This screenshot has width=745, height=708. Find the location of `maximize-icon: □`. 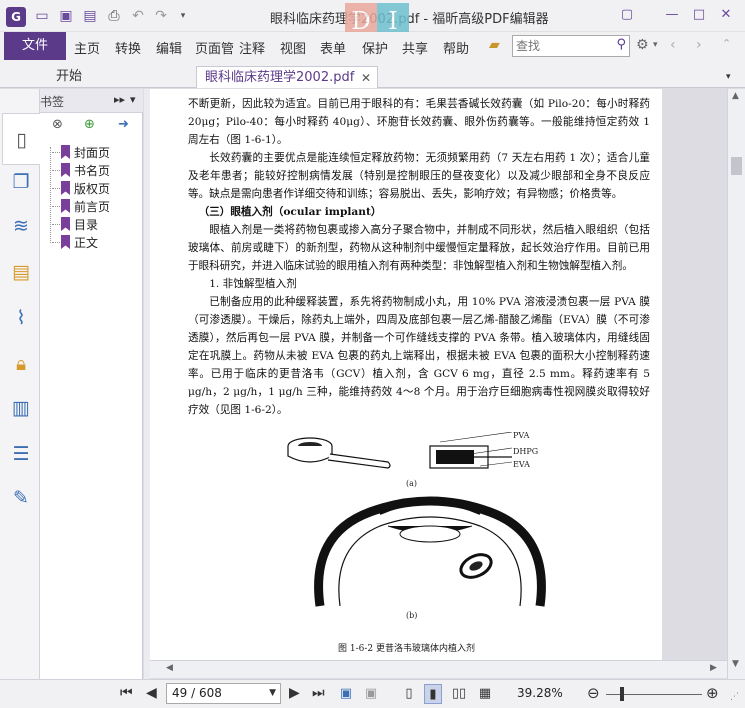

maximize-icon: □ is located at coordinates (699, 15).